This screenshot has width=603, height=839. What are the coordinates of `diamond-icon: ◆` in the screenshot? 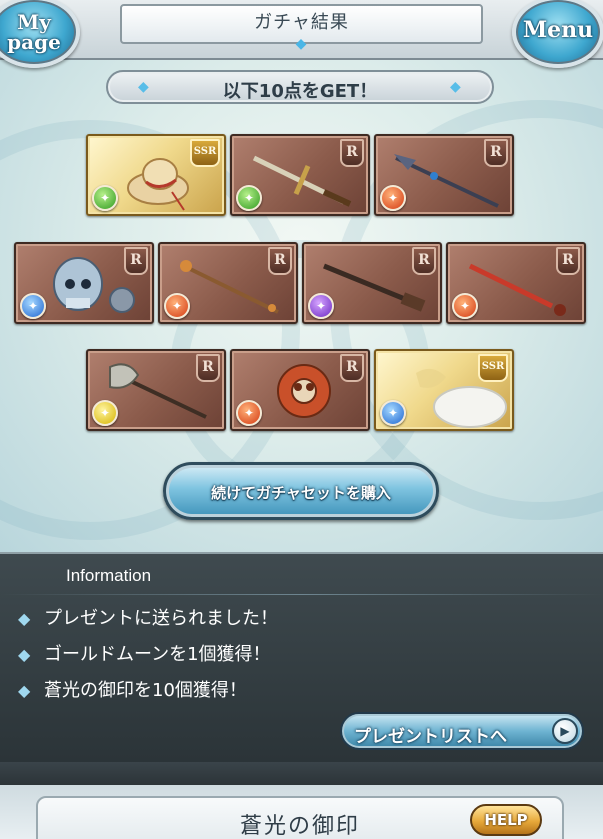 It's located at (455, 87).